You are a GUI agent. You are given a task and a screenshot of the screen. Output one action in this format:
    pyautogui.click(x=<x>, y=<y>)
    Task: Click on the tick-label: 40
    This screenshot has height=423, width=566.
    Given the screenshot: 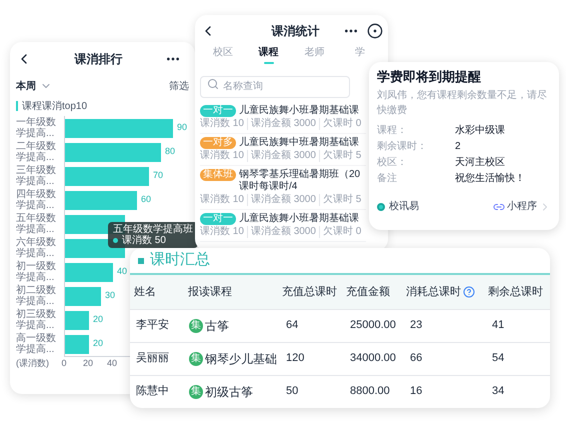 What is the action you would take?
    pyautogui.click(x=112, y=363)
    